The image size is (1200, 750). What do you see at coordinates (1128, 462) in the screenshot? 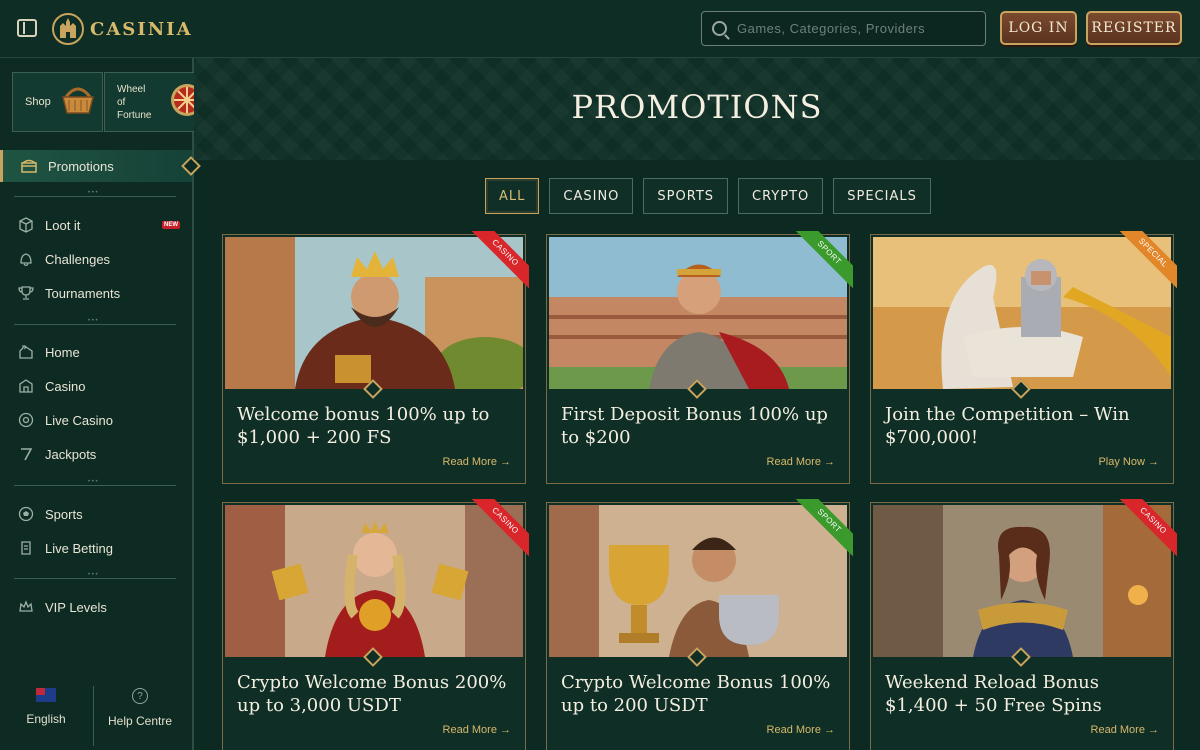
I see `play-now-link: Play Now →` at bounding box center [1128, 462].